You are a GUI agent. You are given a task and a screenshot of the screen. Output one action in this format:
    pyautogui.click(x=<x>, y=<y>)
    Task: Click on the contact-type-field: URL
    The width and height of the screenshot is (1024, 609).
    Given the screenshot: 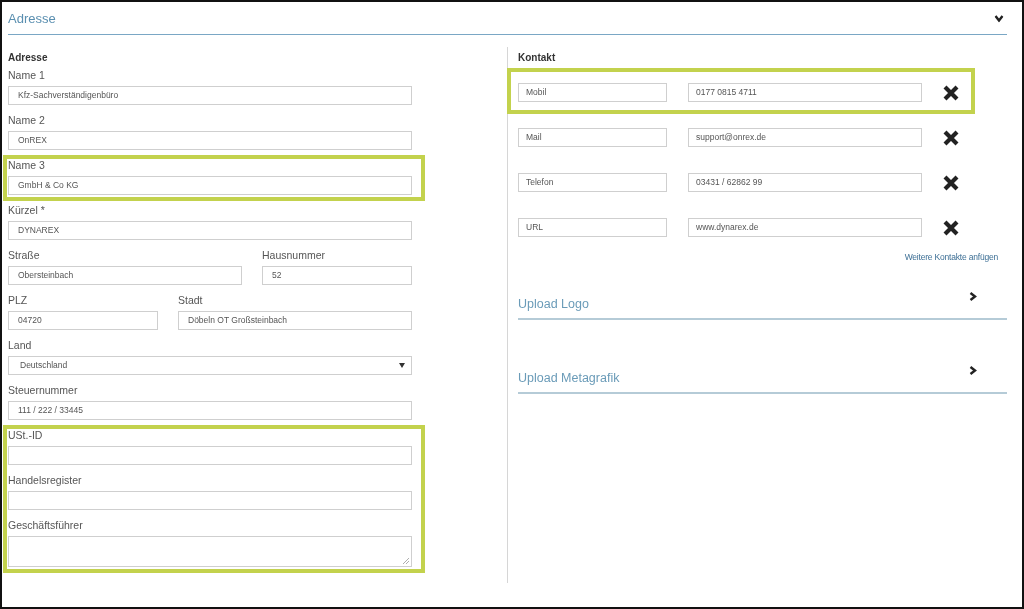 What is the action you would take?
    pyautogui.click(x=592, y=227)
    